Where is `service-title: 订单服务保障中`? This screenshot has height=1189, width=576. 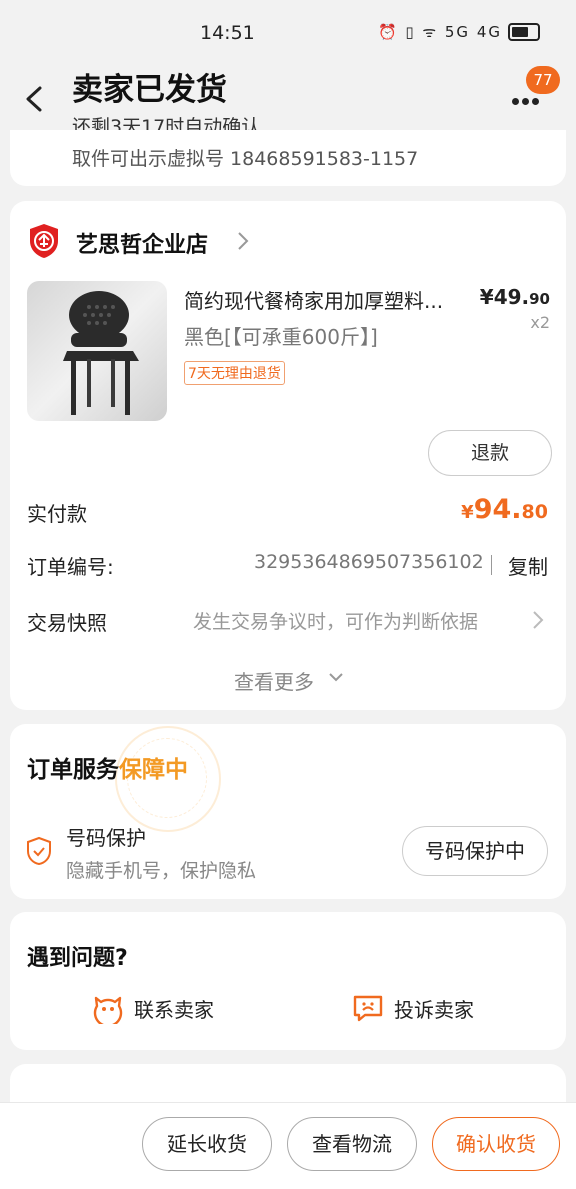
service-title: 订单服务保障中 is located at coordinates (107, 767).